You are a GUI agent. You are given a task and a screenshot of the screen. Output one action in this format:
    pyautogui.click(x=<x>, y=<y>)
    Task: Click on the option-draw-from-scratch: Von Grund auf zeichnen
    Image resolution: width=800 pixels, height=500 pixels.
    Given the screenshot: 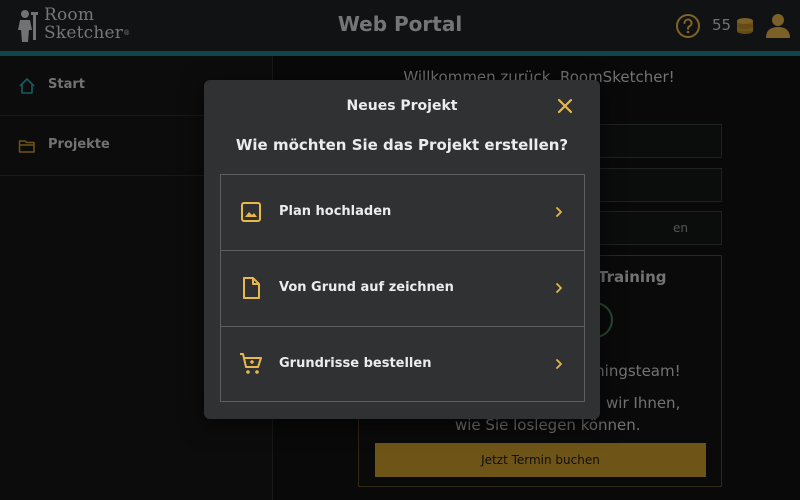 What is the action you would take?
    pyautogui.click(x=402, y=287)
    